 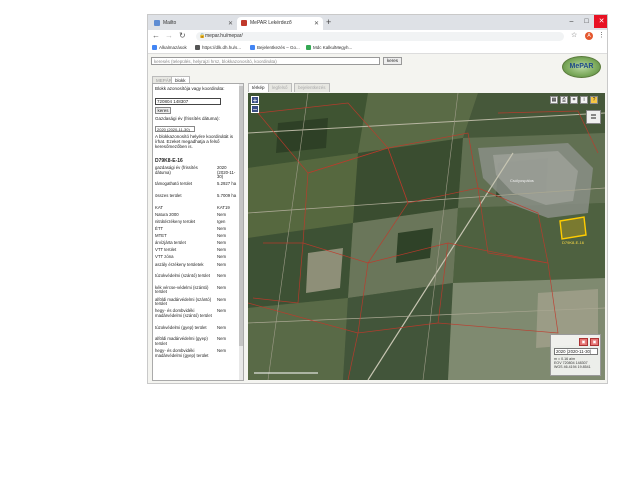 I want to click on print-icon: ⎙, so click(x=564, y=100).